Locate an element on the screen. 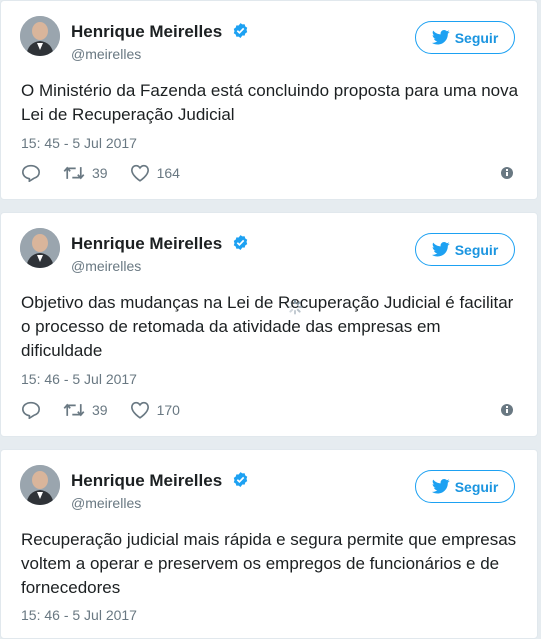 The width and height of the screenshot is (541, 639). like-count: 164 is located at coordinates (168, 173).